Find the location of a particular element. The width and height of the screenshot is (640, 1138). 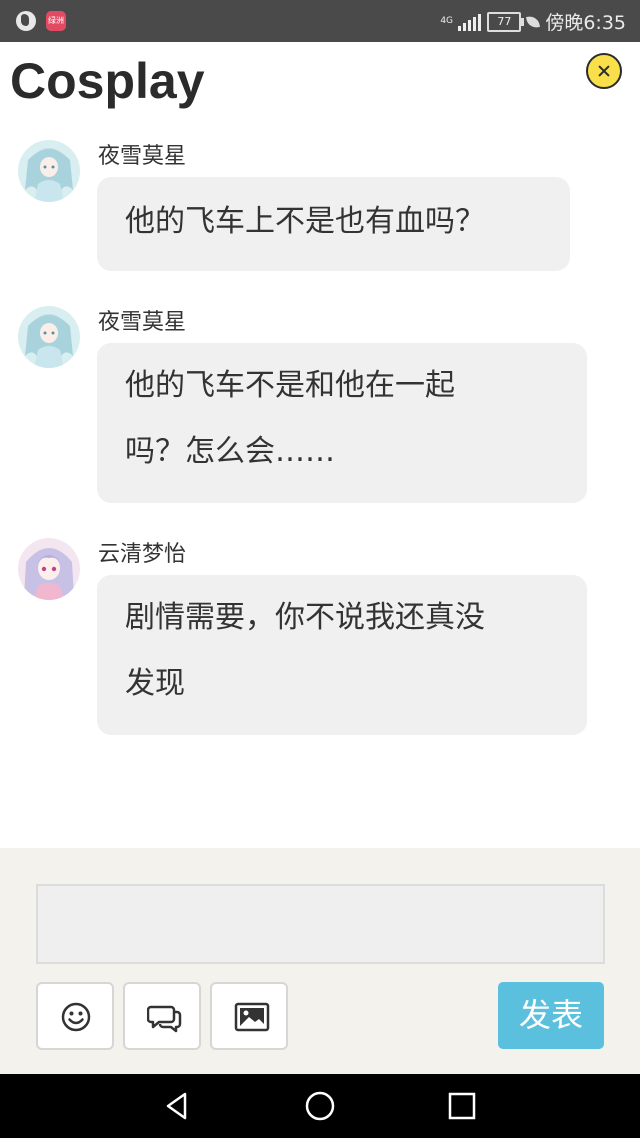

signal-icon is located at coordinates (470, 22).